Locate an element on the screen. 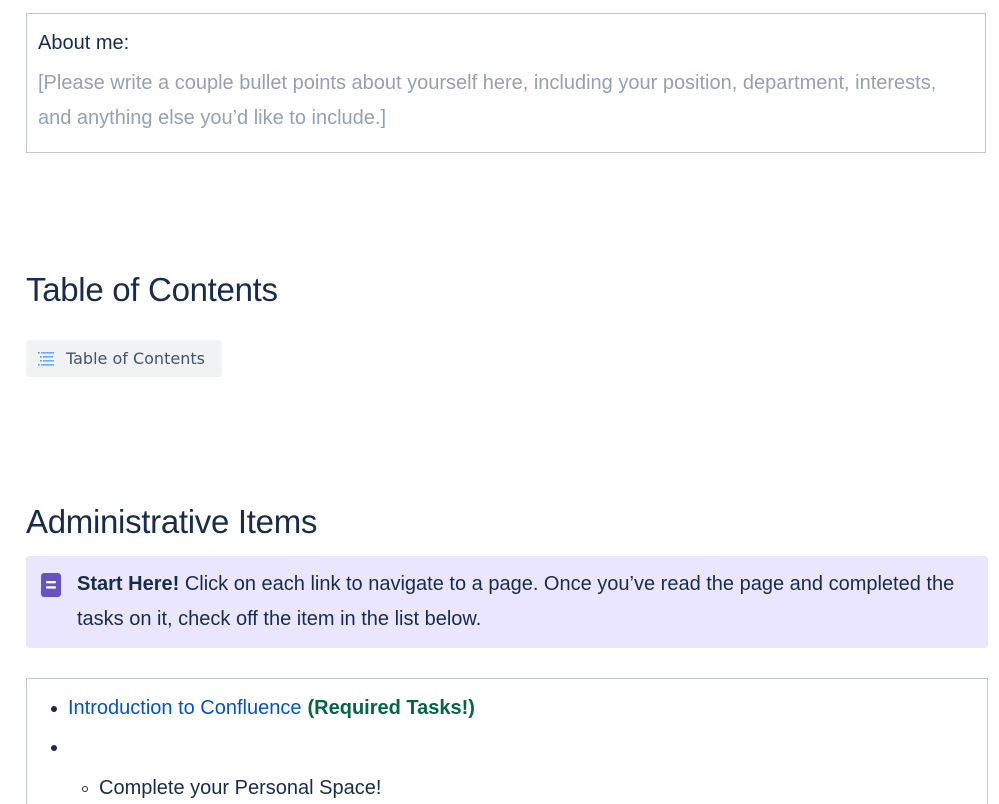 The height and width of the screenshot is (804, 999). toc-heading: Table of Contents is located at coordinates (152, 289).